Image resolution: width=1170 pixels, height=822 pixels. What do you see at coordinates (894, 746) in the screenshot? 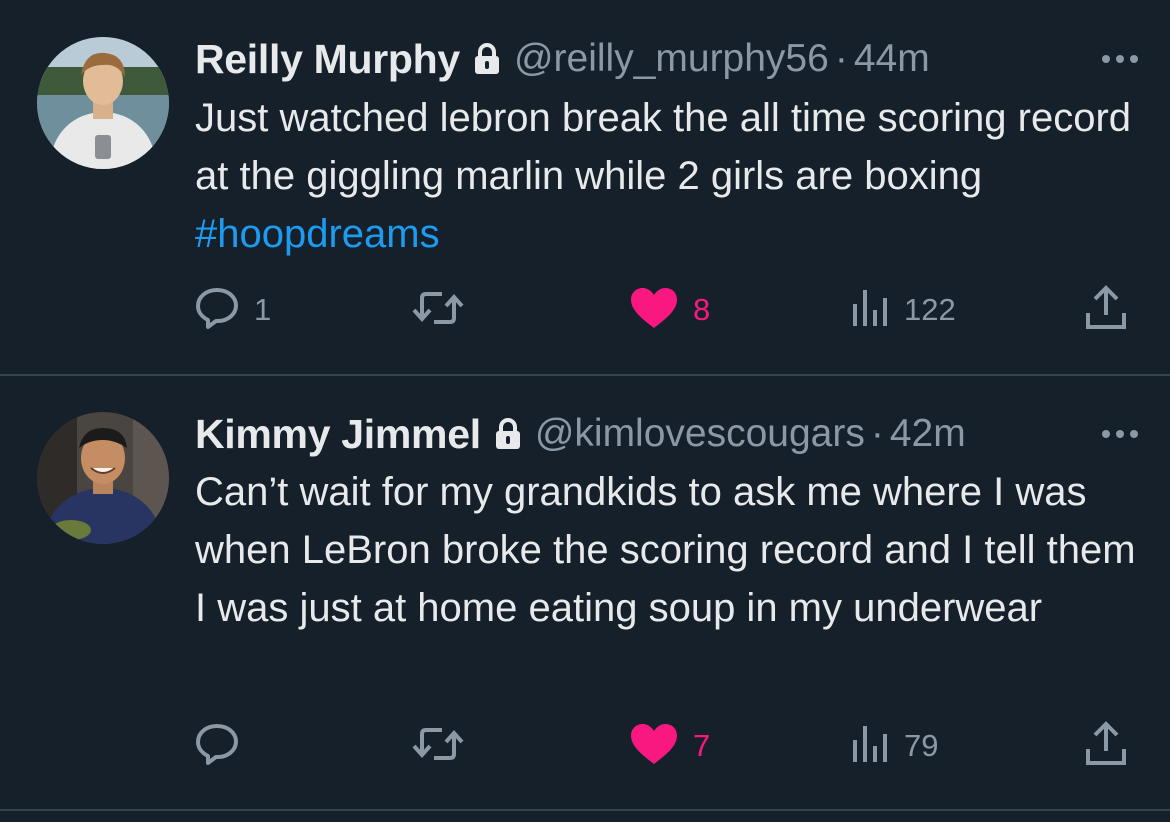
I see `views-button: 79` at bounding box center [894, 746].